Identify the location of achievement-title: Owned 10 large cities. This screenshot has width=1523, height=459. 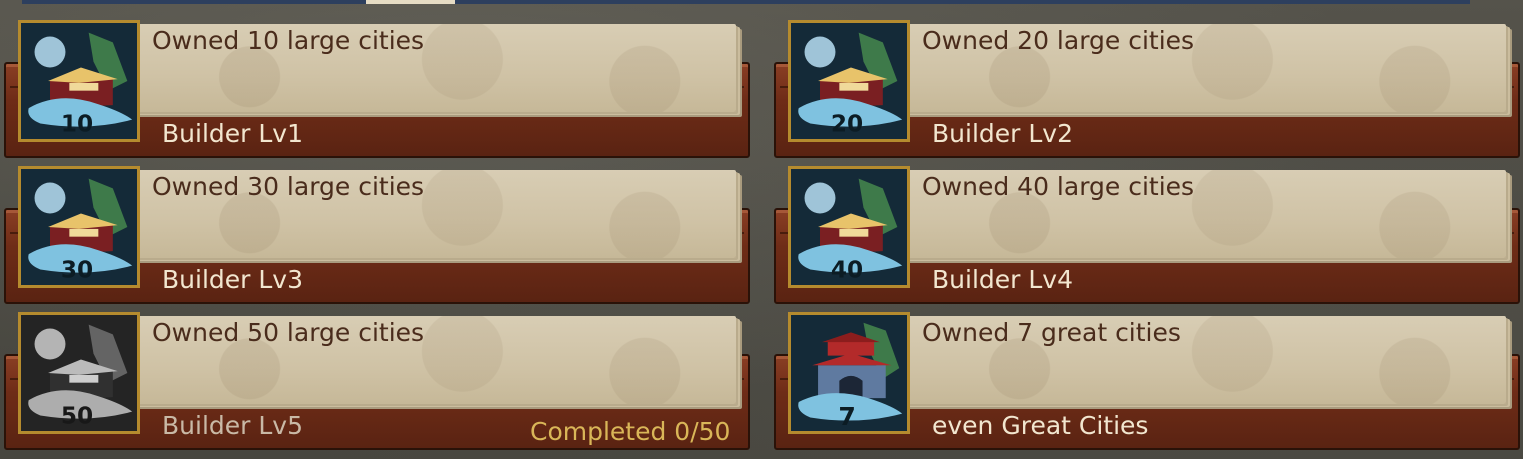
(288, 40).